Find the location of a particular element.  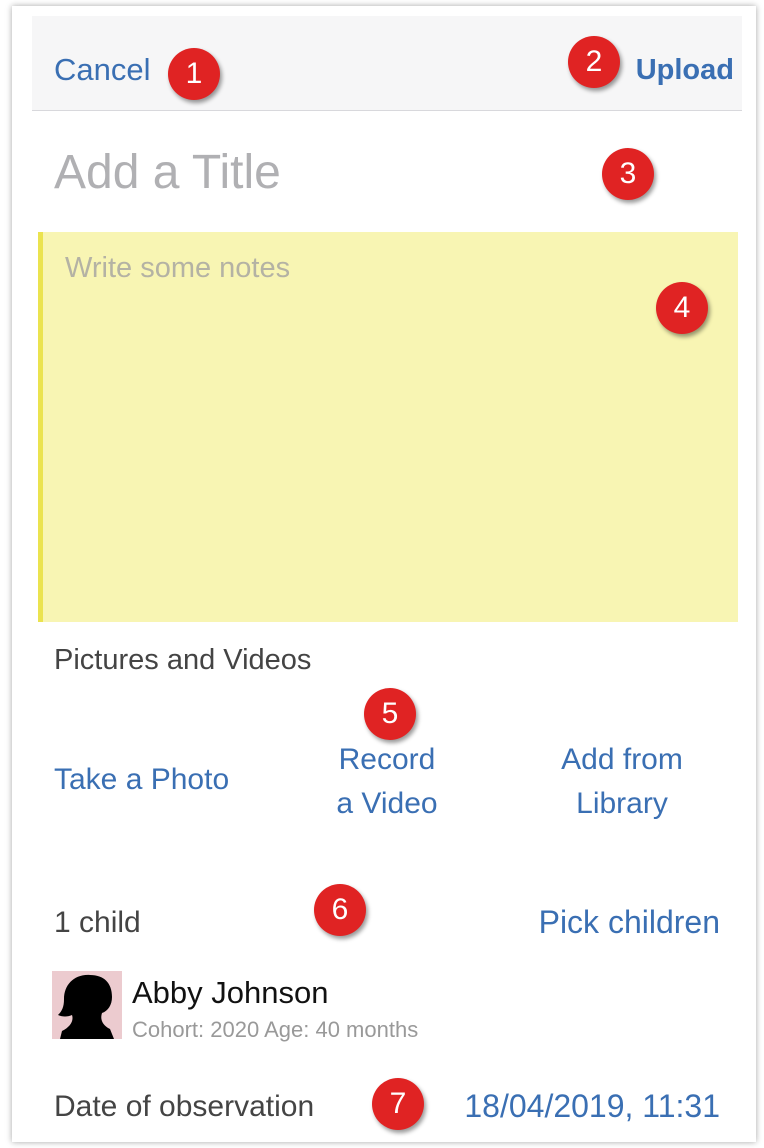

annotation-badge-7: 7 is located at coordinates (398, 1104).